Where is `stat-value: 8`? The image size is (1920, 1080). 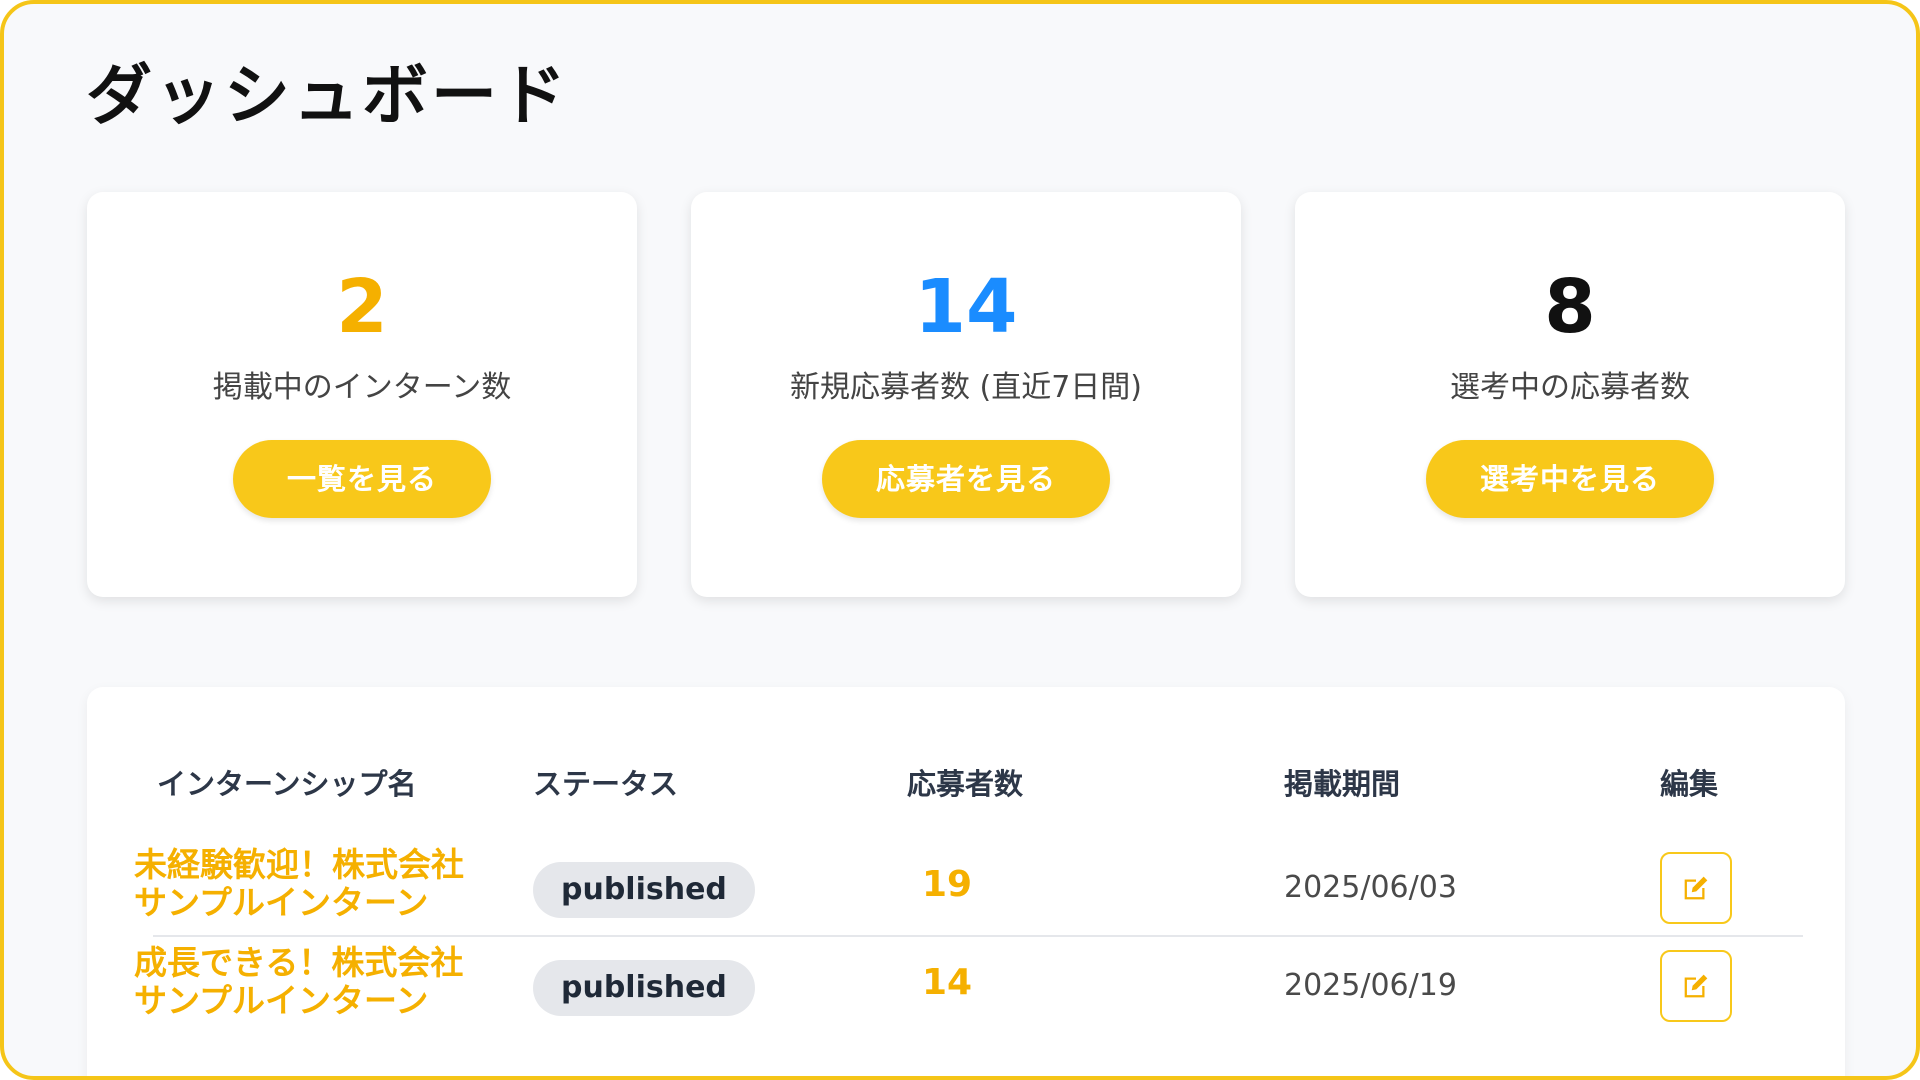 stat-value: 8 is located at coordinates (1570, 307).